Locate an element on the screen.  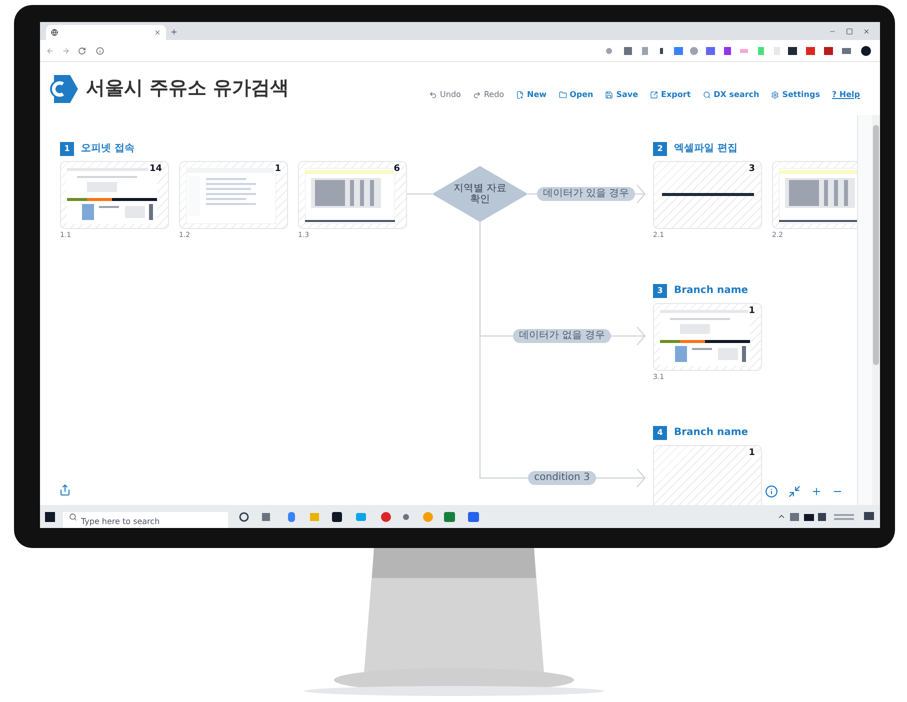
decision-diamond is located at coordinates (480, 194).